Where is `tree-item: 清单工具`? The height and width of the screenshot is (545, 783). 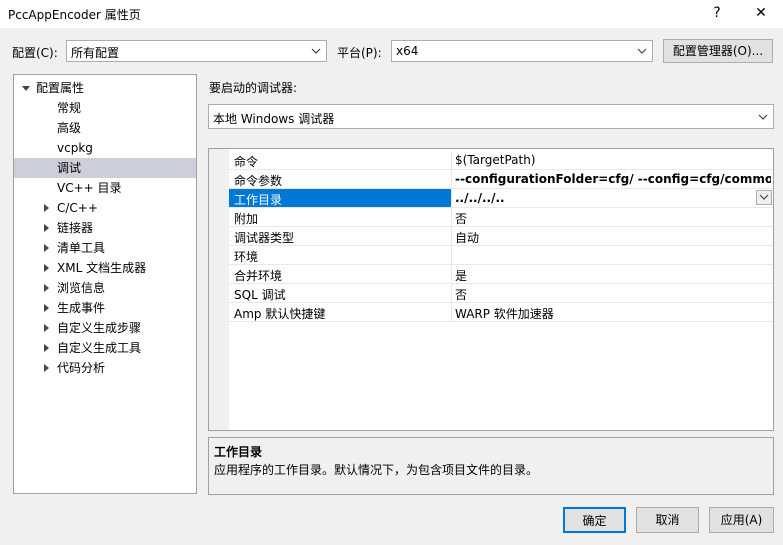
tree-item: 清单工具 is located at coordinates (105, 248).